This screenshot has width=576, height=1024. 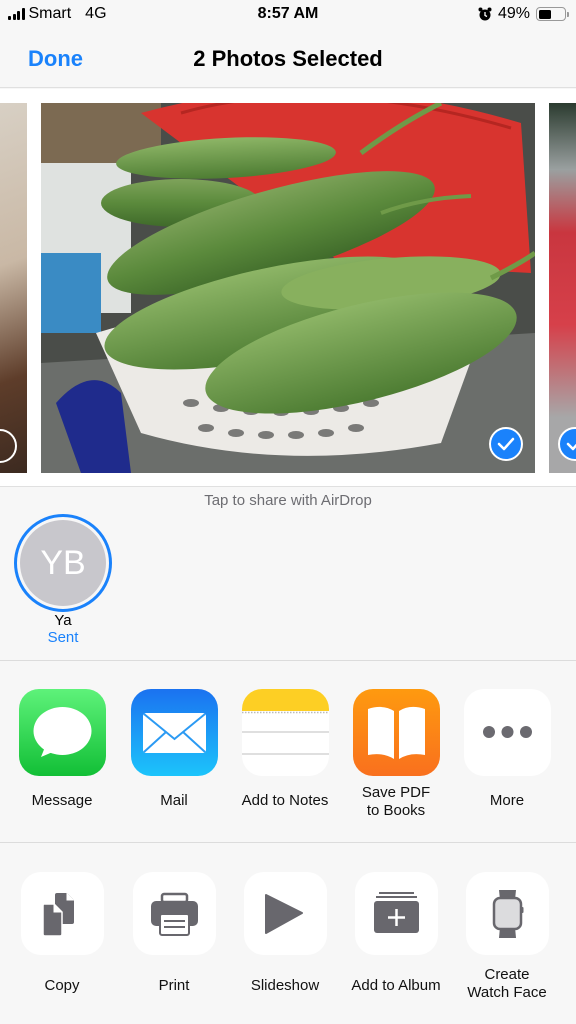 I want to click on action-print: Print, so click(x=174, y=933).